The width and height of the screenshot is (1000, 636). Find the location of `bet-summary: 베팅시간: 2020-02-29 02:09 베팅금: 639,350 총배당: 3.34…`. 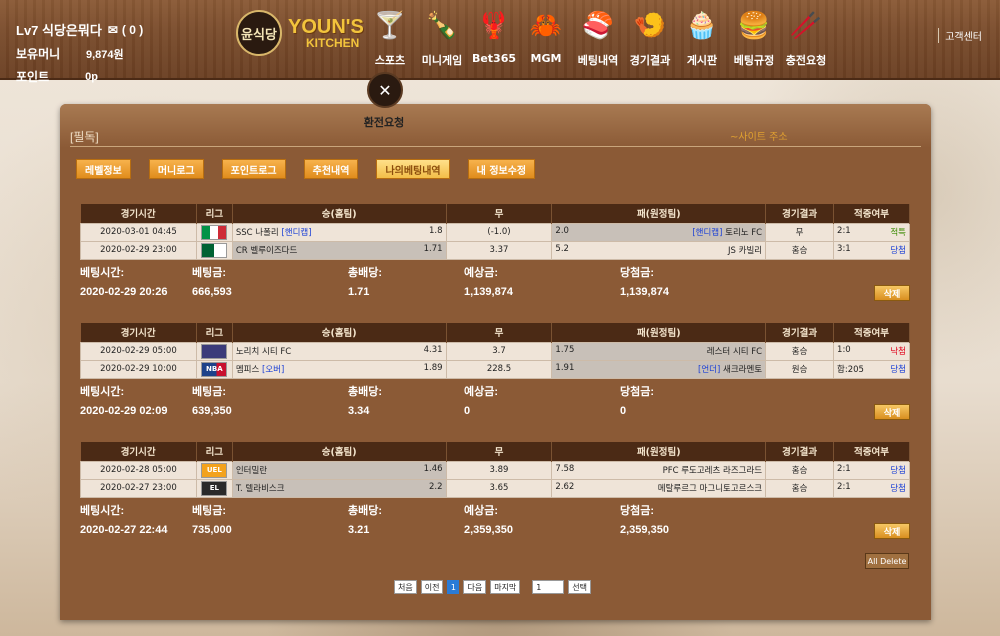

bet-summary: 베팅시간: 2020-02-29 02:09 베팅금: 639,350 총배당: 3.34… is located at coordinates (495, 400).